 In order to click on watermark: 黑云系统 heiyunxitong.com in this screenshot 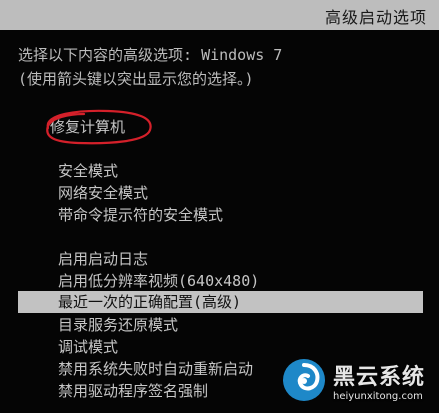, I will do `click(356, 380)`.